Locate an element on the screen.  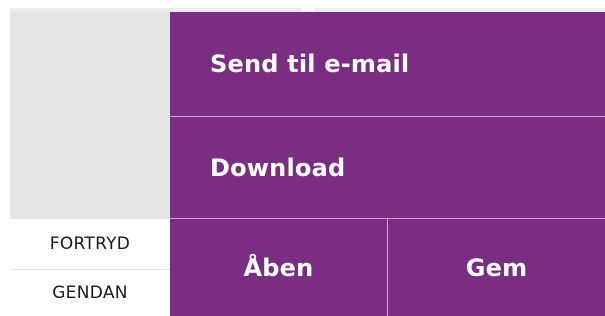
top-strip is located at coordinates (302, 6).